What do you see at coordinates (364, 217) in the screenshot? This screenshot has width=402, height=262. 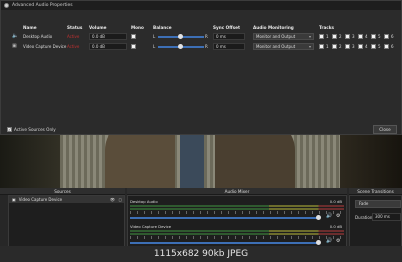 I see `duration-label: Duration` at bounding box center [364, 217].